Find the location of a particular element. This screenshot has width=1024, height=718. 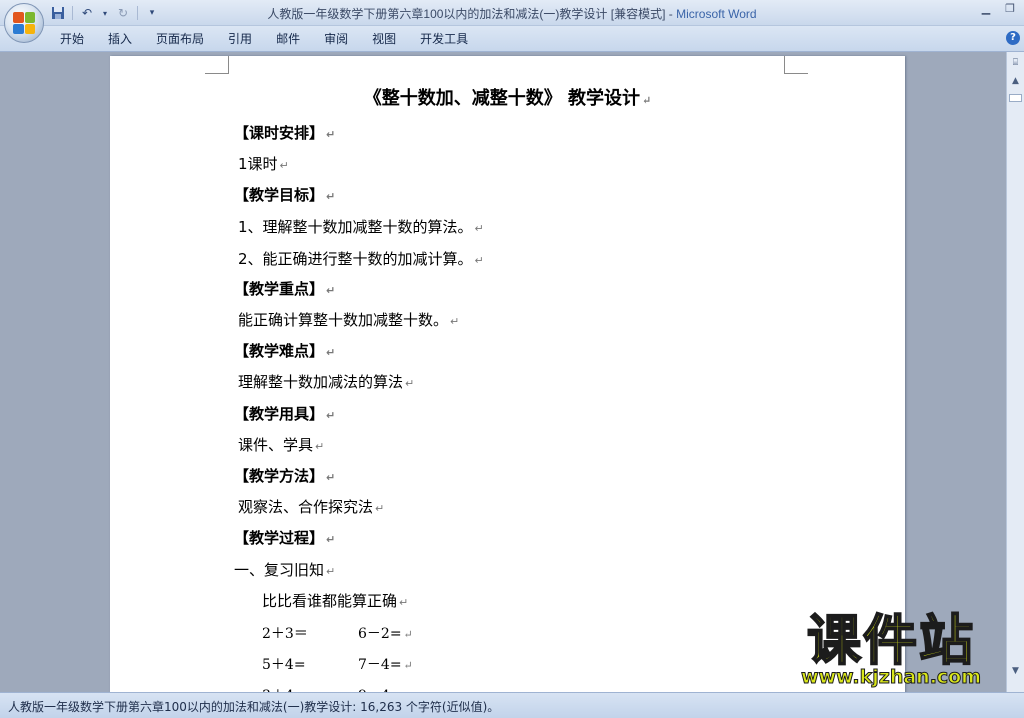

ribbon: 开始 插入 页面布局 引用 邮件 审阅 视图 开发工具 ? is located at coordinates (512, 39).